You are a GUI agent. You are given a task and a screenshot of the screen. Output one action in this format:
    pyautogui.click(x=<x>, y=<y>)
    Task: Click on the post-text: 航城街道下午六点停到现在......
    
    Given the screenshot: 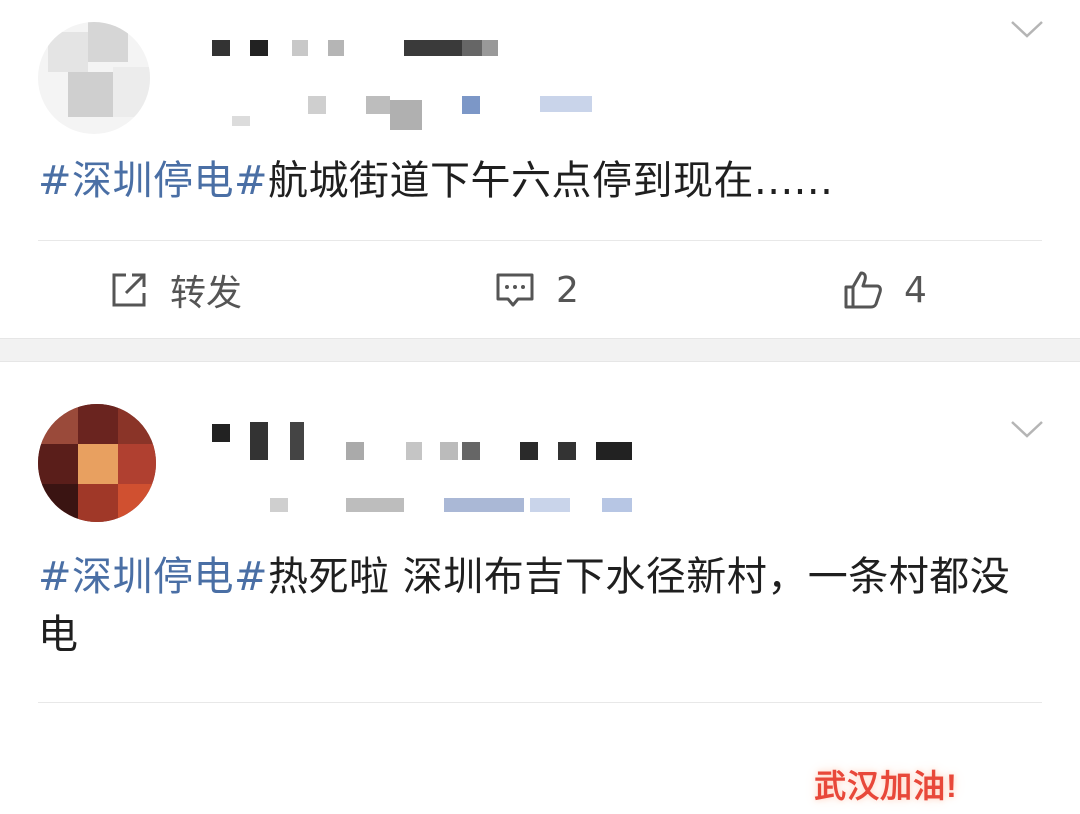 What is the action you would take?
    pyautogui.click(x=551, y=181)
    